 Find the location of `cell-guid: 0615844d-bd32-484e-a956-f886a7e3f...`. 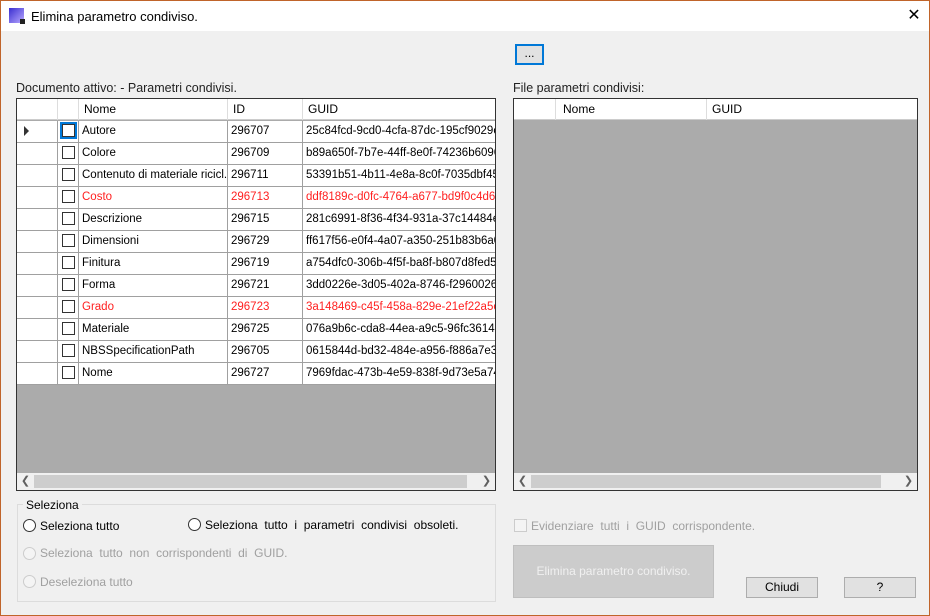

cell-guid: 0615844d-bd32-484e-a956-f886a7e3f... is located at coordinates (400, 351).